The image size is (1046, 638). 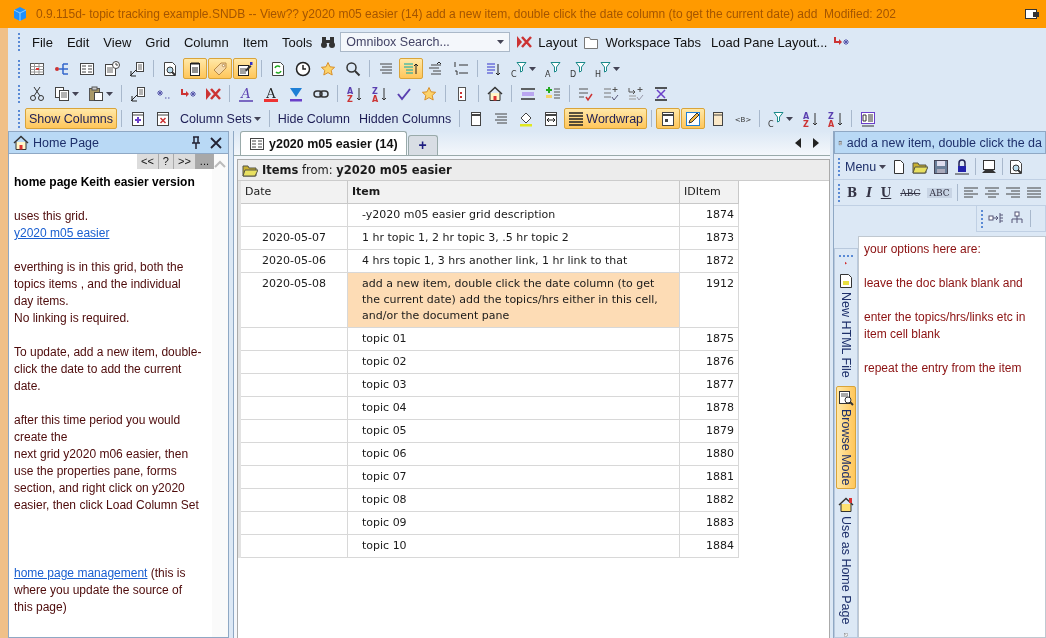 I want to click on format-button: B, so click(x=852, y=192).